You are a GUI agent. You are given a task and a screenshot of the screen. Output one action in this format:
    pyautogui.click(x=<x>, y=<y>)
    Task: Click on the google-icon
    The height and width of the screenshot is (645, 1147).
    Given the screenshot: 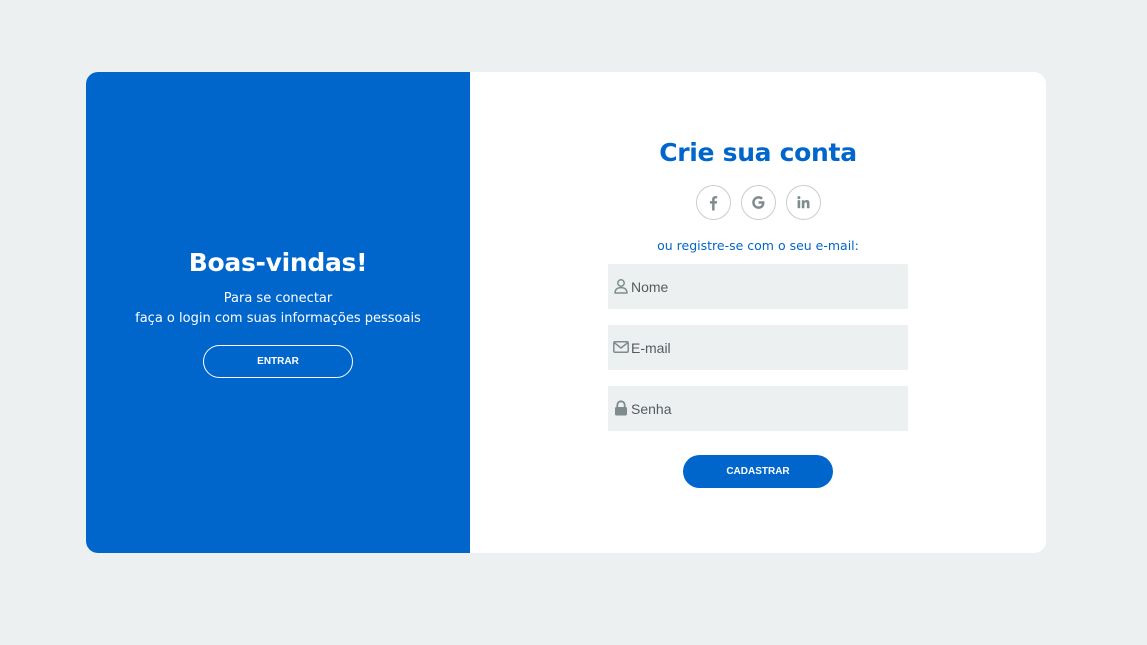 What is the action you would take?
    pyautogui.click(x=758, y=202)
    